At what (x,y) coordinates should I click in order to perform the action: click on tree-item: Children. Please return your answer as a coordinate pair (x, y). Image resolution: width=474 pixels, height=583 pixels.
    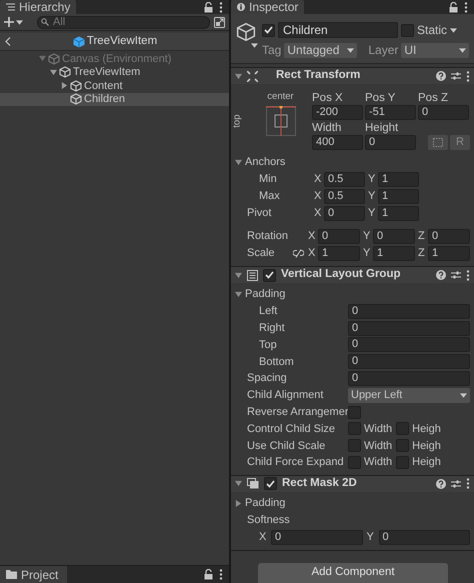
    Looking at the image, I should click on (114, 99).